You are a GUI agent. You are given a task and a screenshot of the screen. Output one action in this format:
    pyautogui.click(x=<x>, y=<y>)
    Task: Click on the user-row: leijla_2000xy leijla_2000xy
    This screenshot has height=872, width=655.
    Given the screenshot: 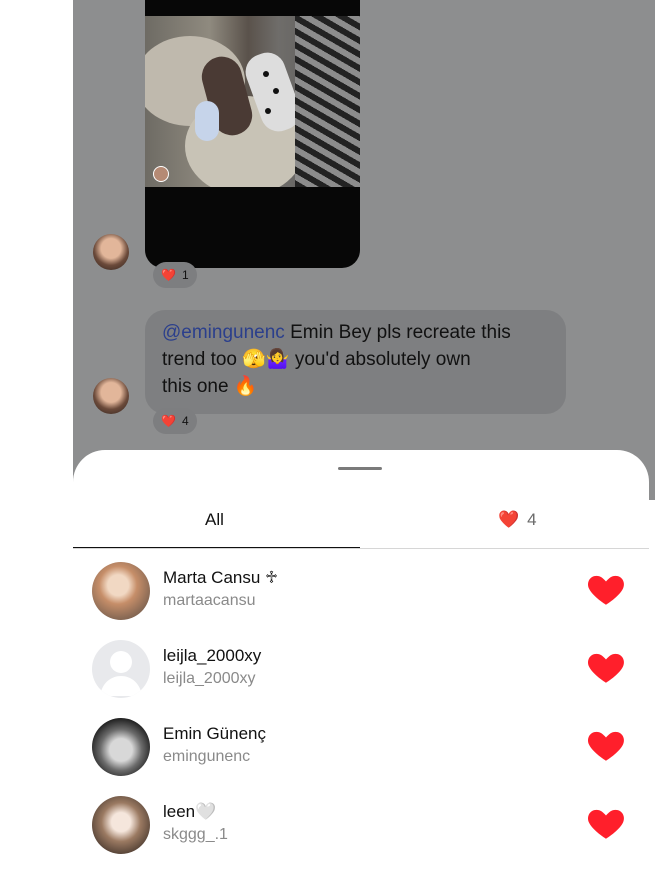 What is the action you would take?
    pyautogui.click(x=361, y=667)
    